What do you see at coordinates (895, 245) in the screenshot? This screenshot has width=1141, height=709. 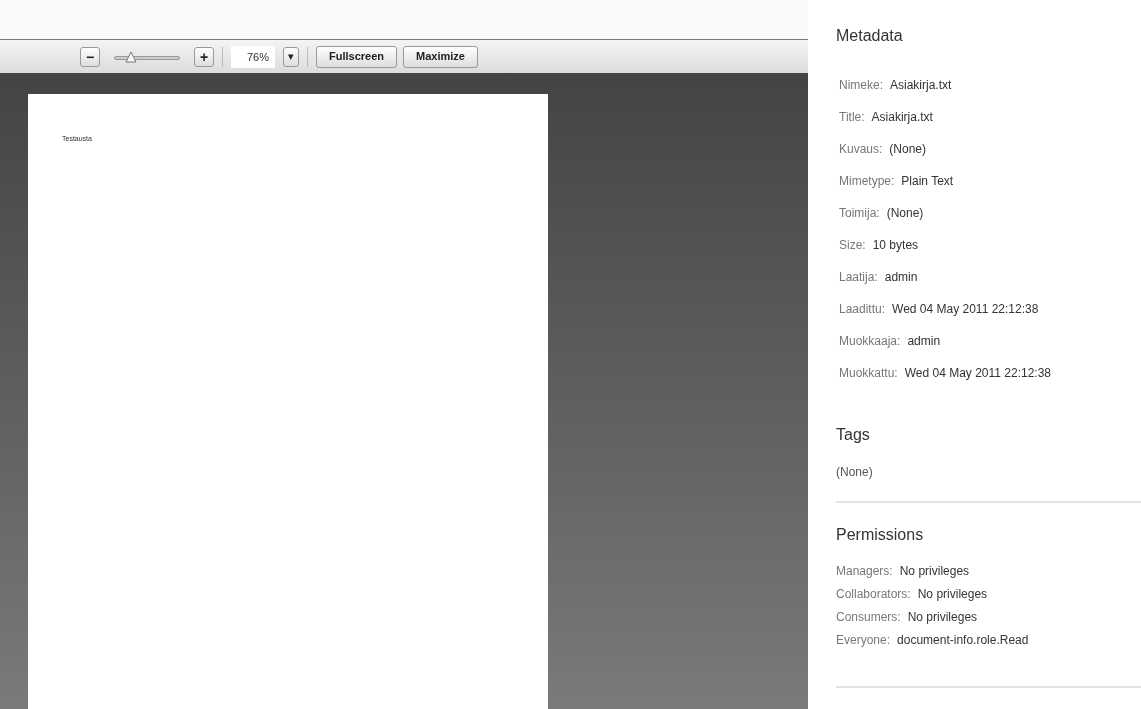 I see `field-value: 10 bytes` at bounding box center [895, 245].